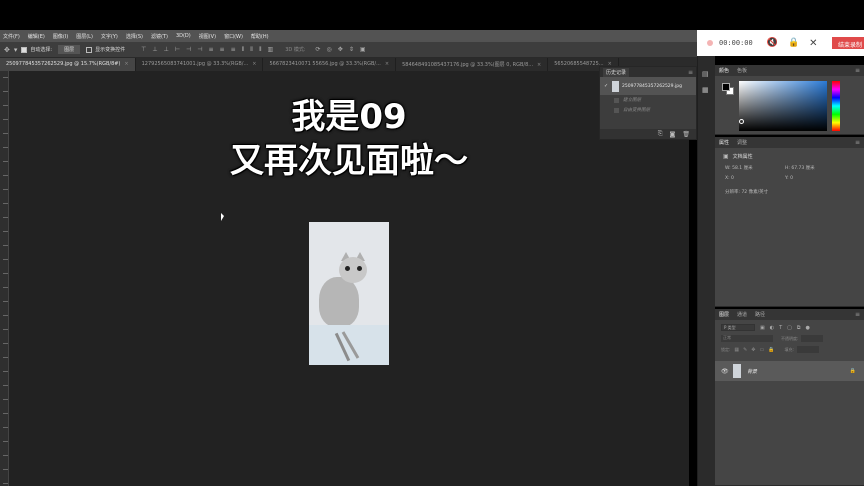  Describe the element at coordinates (707, 90) in the screenshot. I see `properties-panel-icon: ▦` at that location.